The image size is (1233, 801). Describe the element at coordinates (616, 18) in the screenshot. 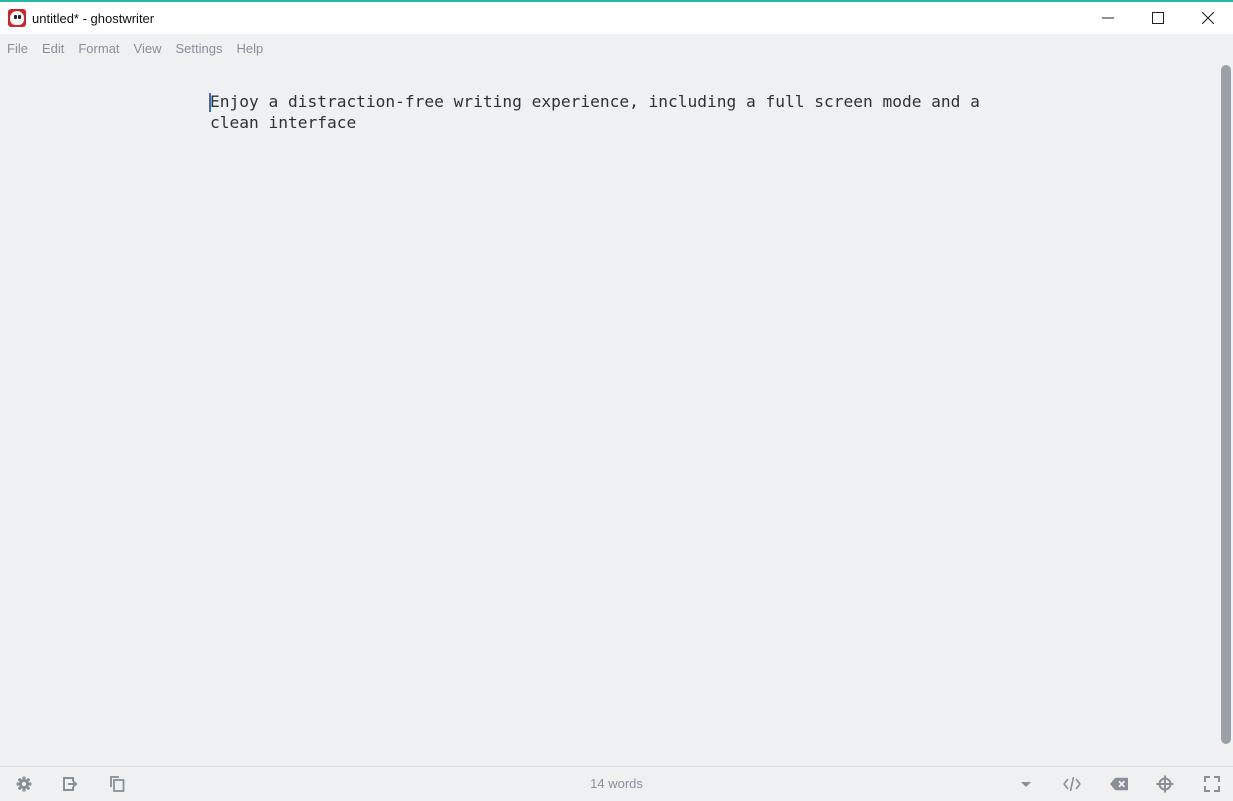

I see `title-bar: untitled* - ghostwriter` at that location.